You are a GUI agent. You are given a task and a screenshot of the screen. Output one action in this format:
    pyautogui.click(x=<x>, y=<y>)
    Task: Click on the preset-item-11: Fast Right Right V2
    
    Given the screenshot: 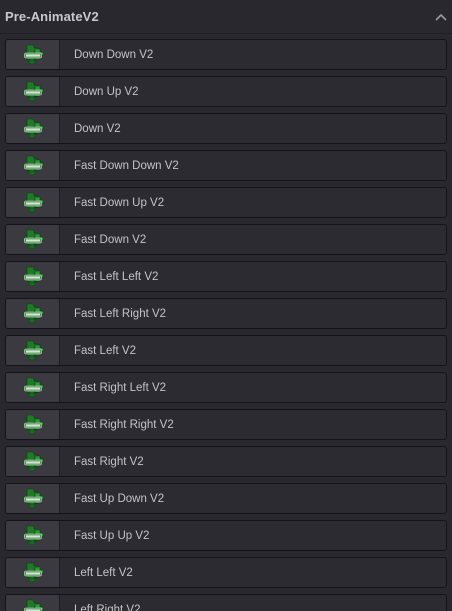 What is the action you would take?
    pyautogui.click(x=226, y=424)
    